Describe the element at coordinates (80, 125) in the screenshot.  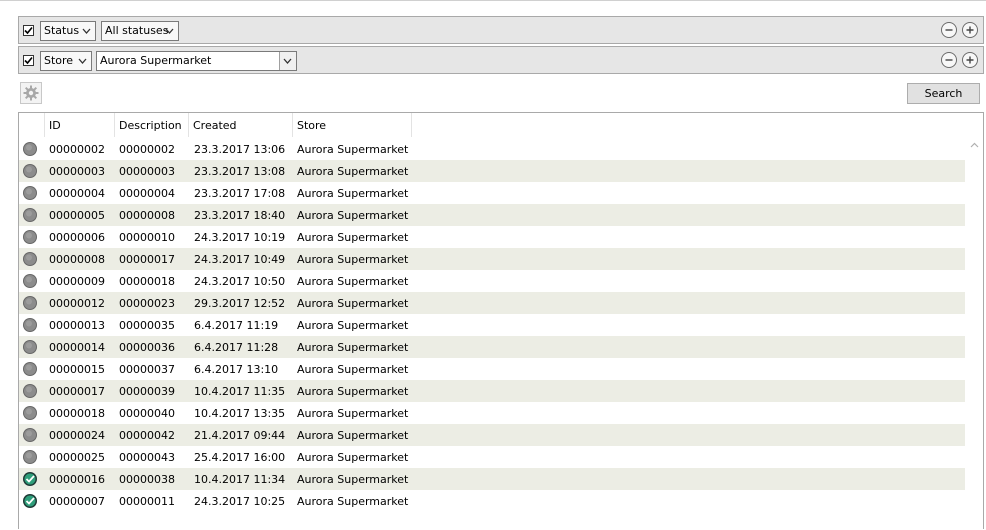
I see `column-header-id: ID` at that location.